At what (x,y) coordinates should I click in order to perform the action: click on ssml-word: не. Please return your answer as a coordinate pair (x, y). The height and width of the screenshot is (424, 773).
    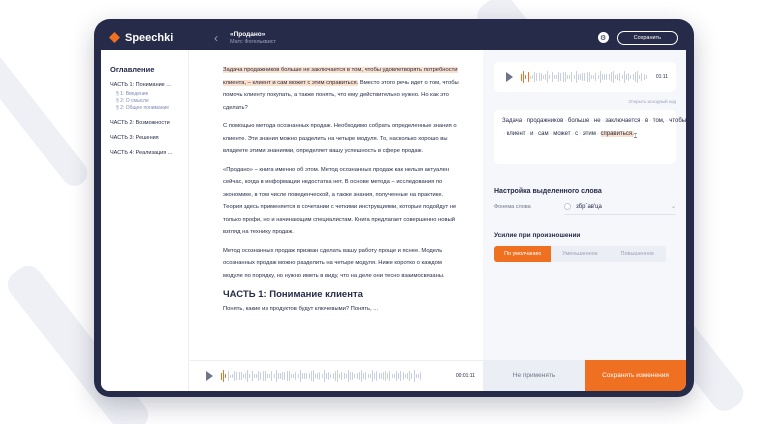
    Looking at the image, I should click on (597, 121).